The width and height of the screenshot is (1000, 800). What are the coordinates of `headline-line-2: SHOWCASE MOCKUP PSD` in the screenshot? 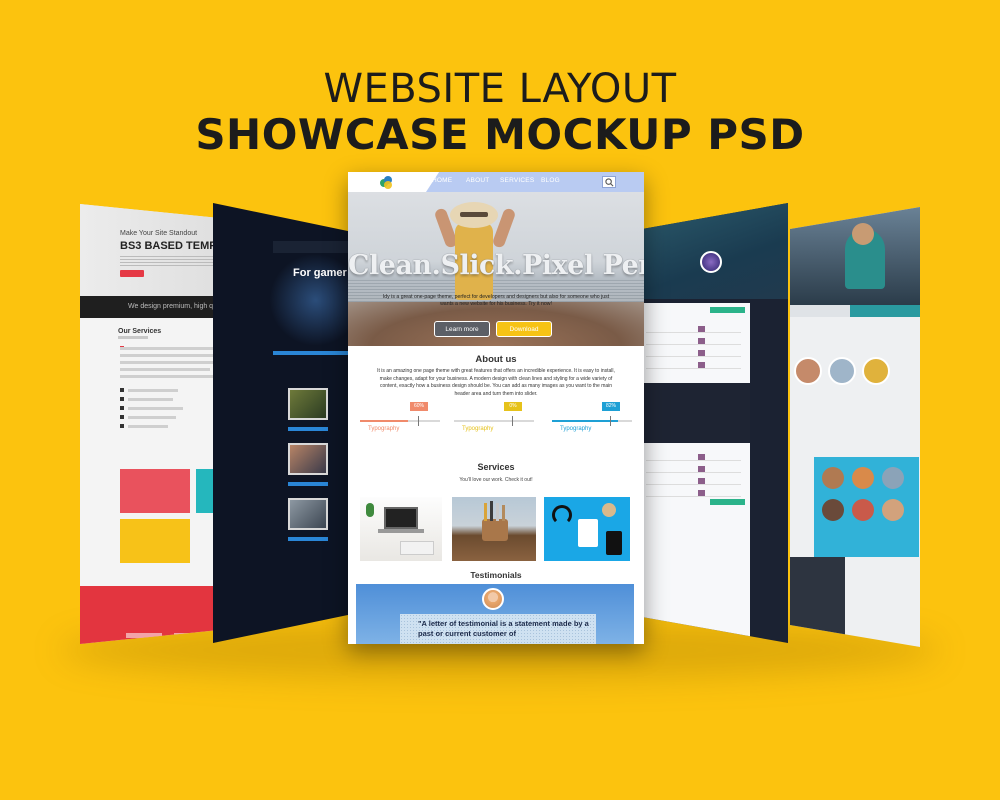 It's located at (500, 134).